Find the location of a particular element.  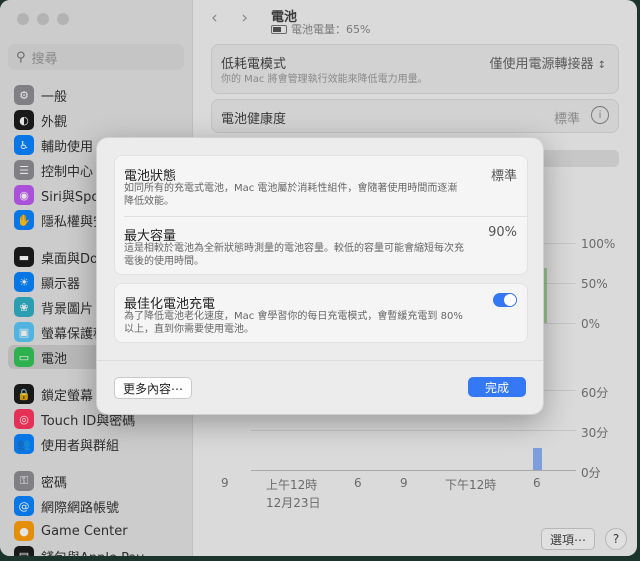

done-button: 完成 is located at coordinates (497, 387).